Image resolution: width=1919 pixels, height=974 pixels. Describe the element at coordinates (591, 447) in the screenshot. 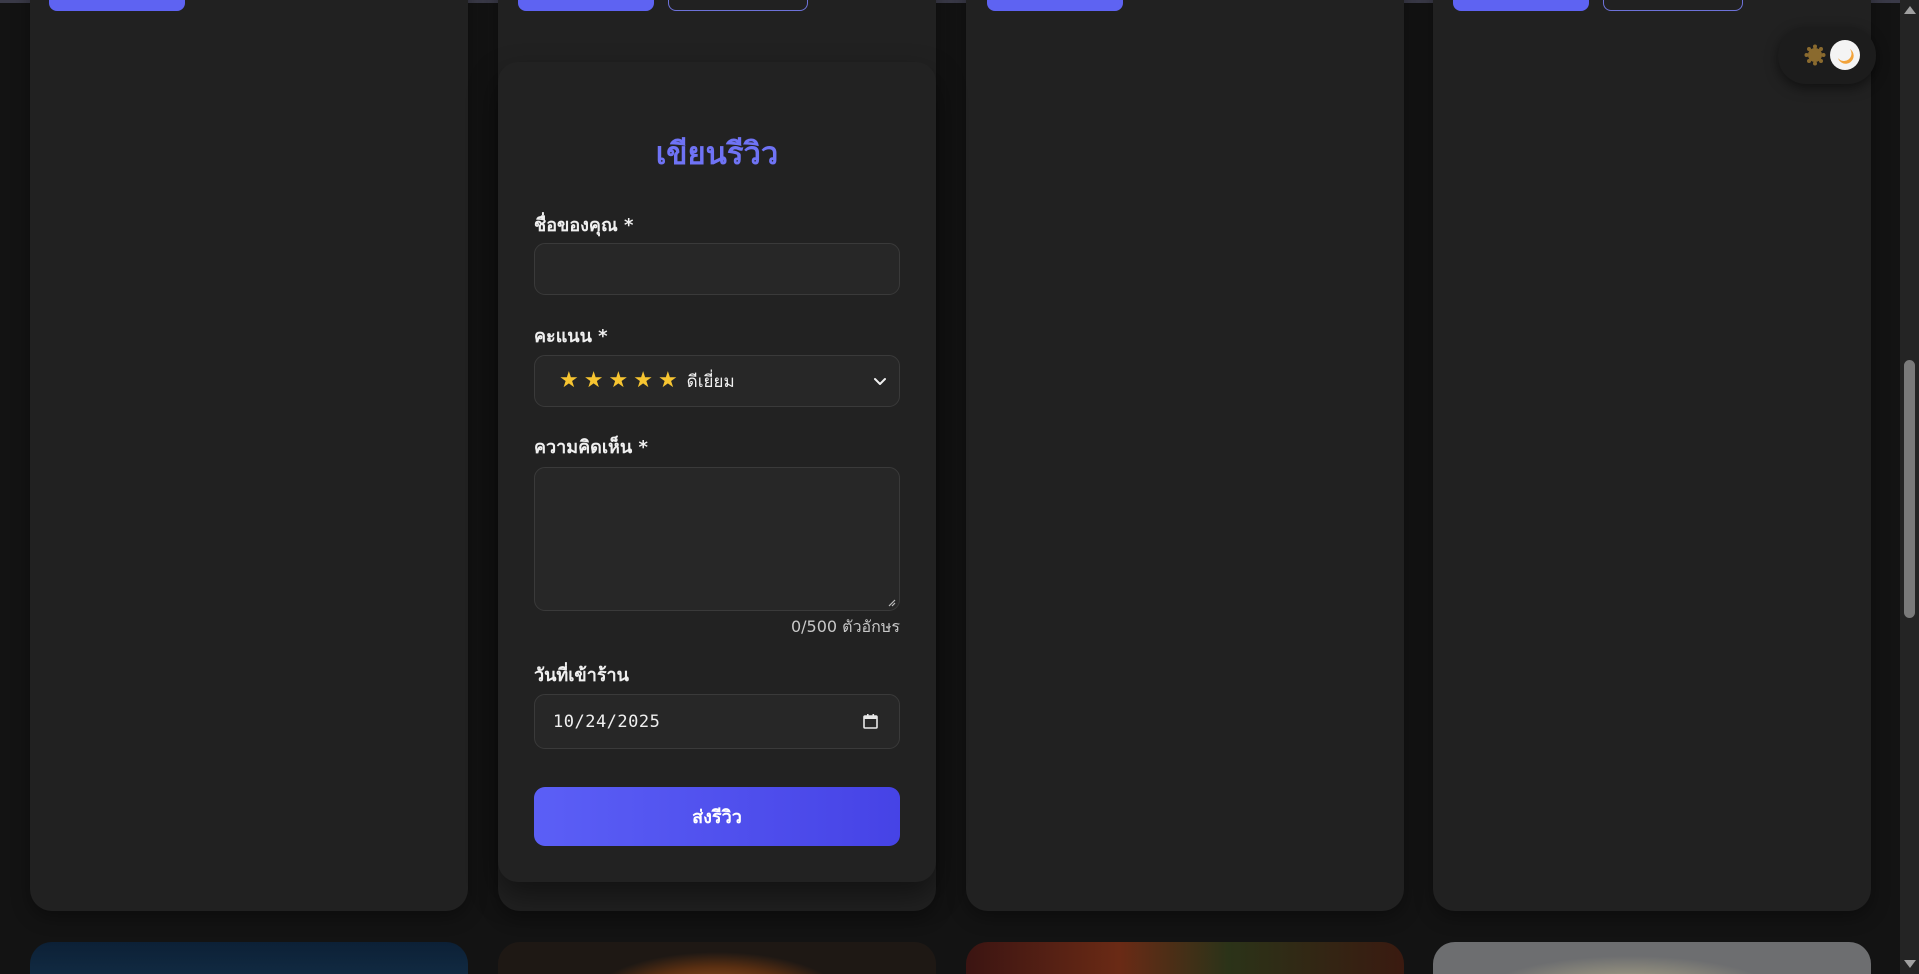

I see `comment-label: ความคิดเห็น *` at that location.